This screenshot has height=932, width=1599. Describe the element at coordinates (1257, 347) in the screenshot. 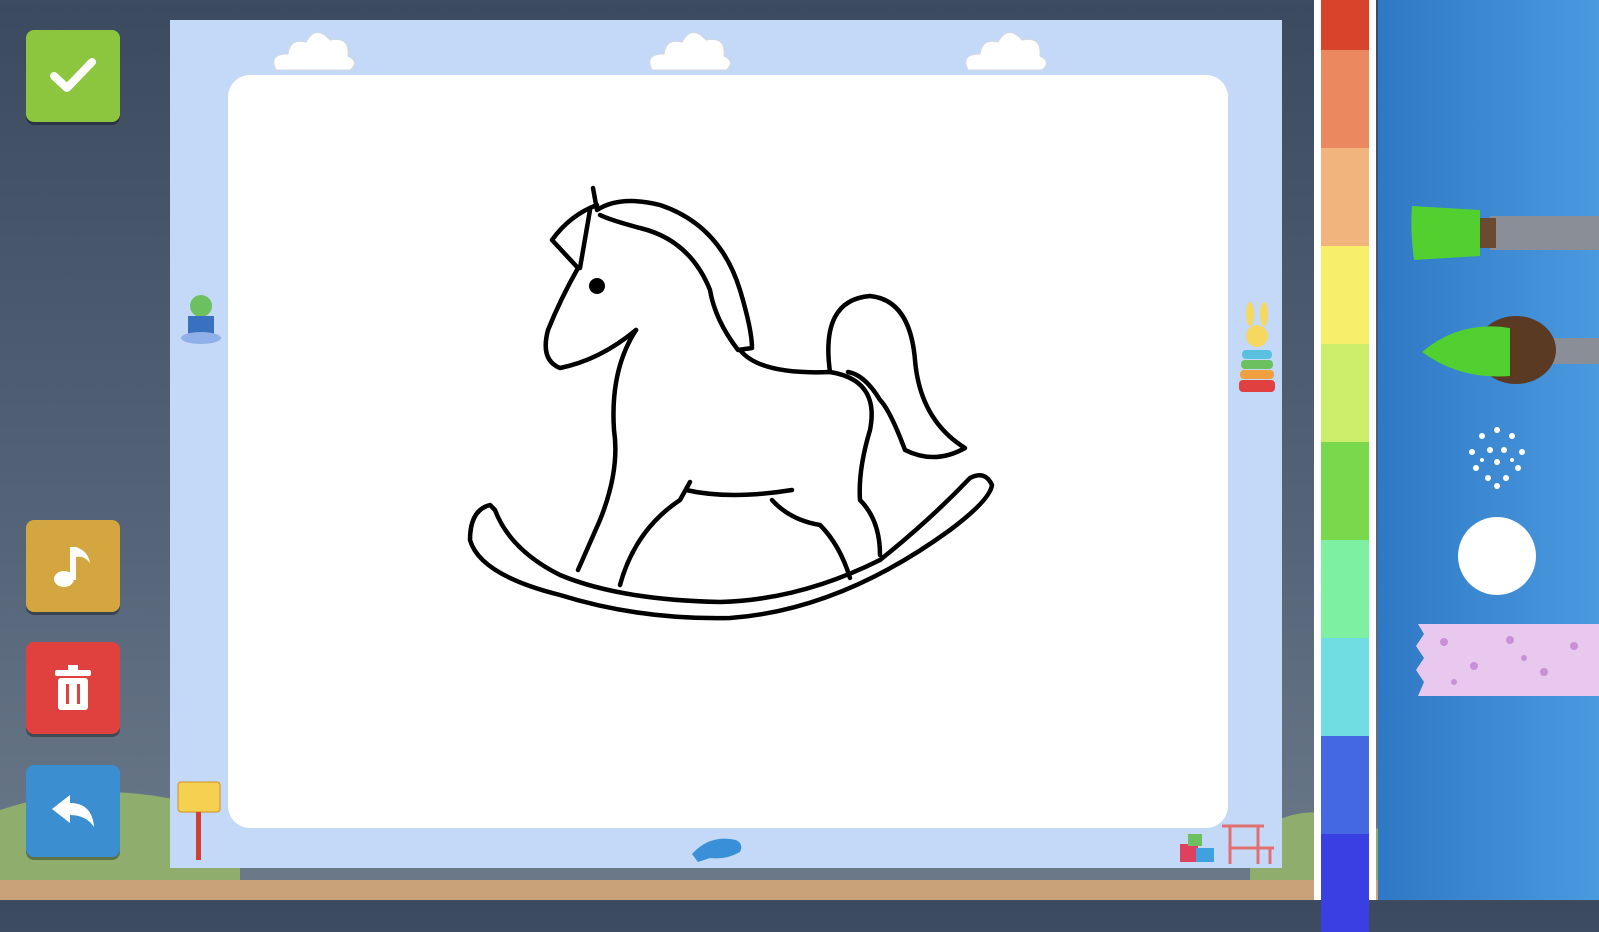

I see `bunny-ring-stacker-icon` at that location.